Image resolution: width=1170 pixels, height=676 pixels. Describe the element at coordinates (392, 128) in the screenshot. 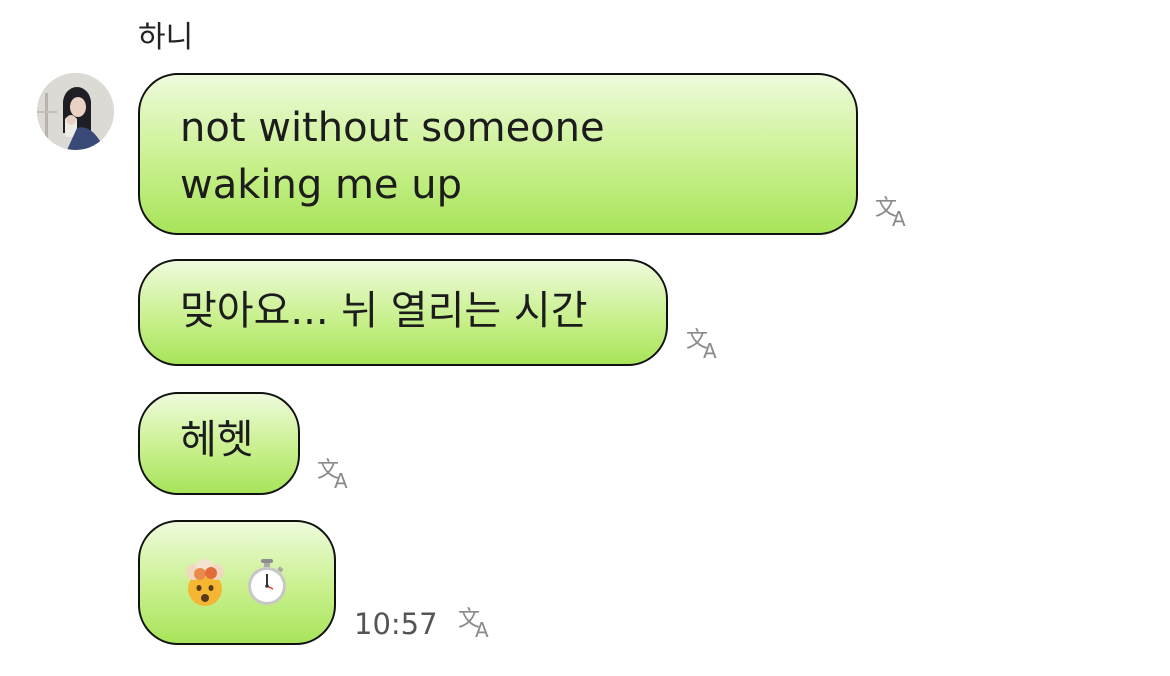

I see `message-text-line: not without someone` at that location.